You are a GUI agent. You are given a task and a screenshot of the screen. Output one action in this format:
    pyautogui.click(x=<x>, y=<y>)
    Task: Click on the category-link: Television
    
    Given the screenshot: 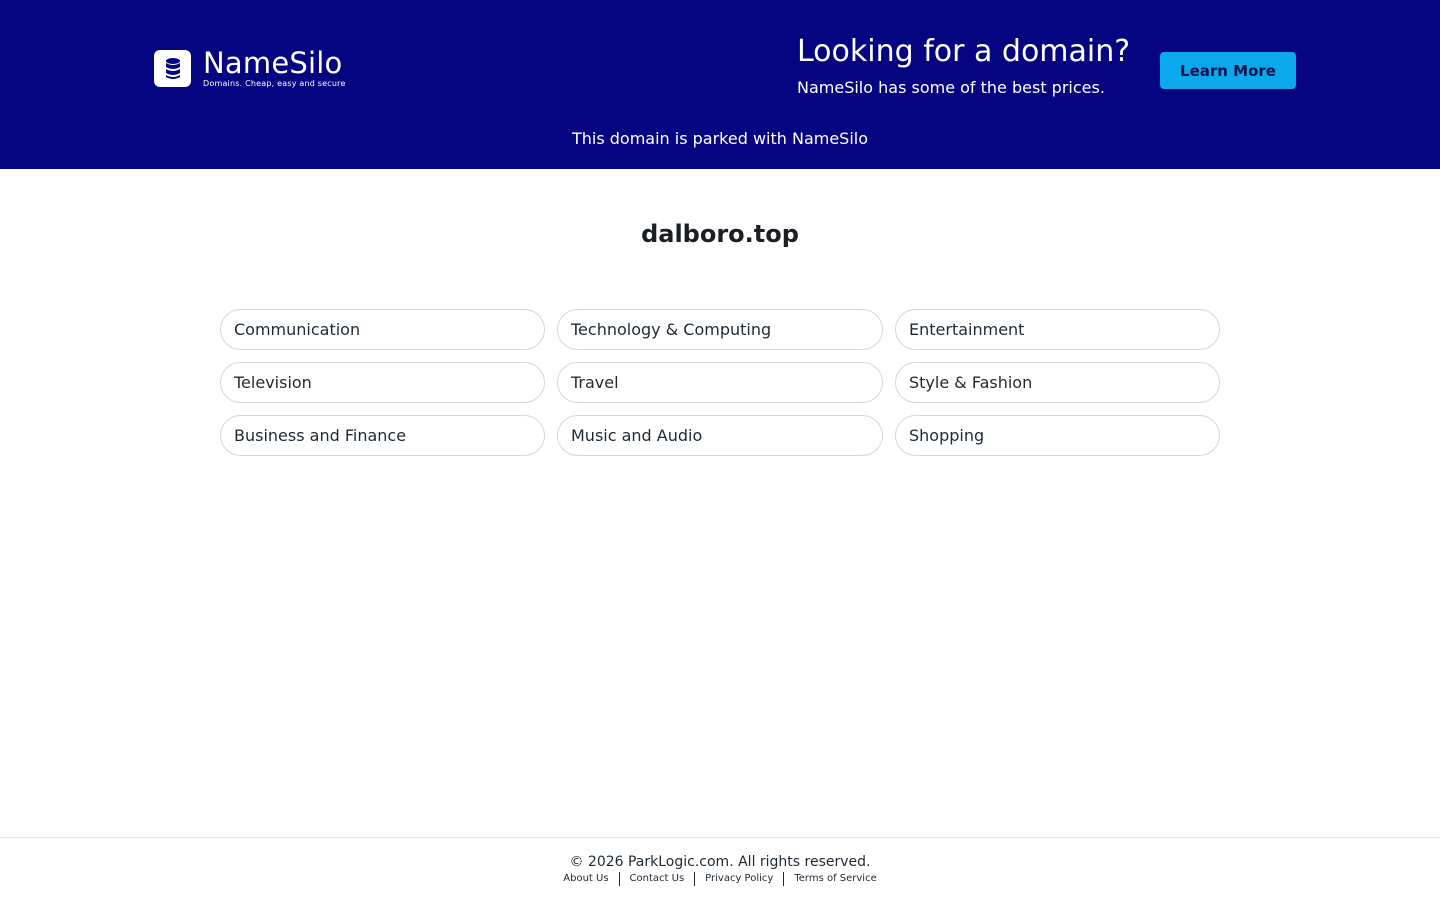 What is the action you would take?
    pyautogui.click(x=382, y=382)
    